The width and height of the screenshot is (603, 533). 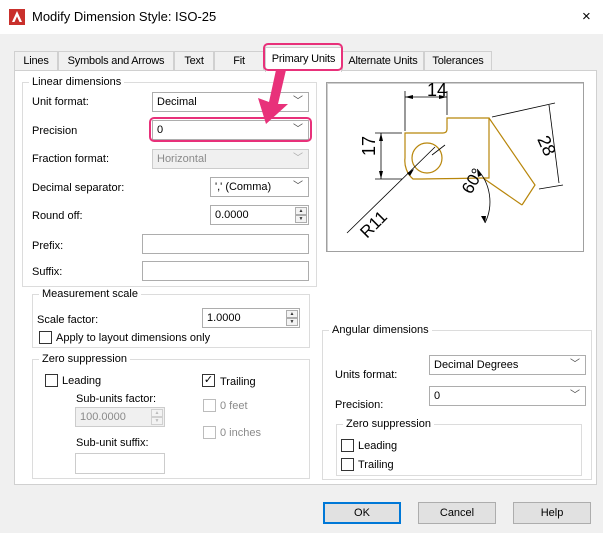 What do you see at coordinates (232, 215) in the screenshot?
I see `round-off-value: 0.0000` at bounding box center [232, 215].